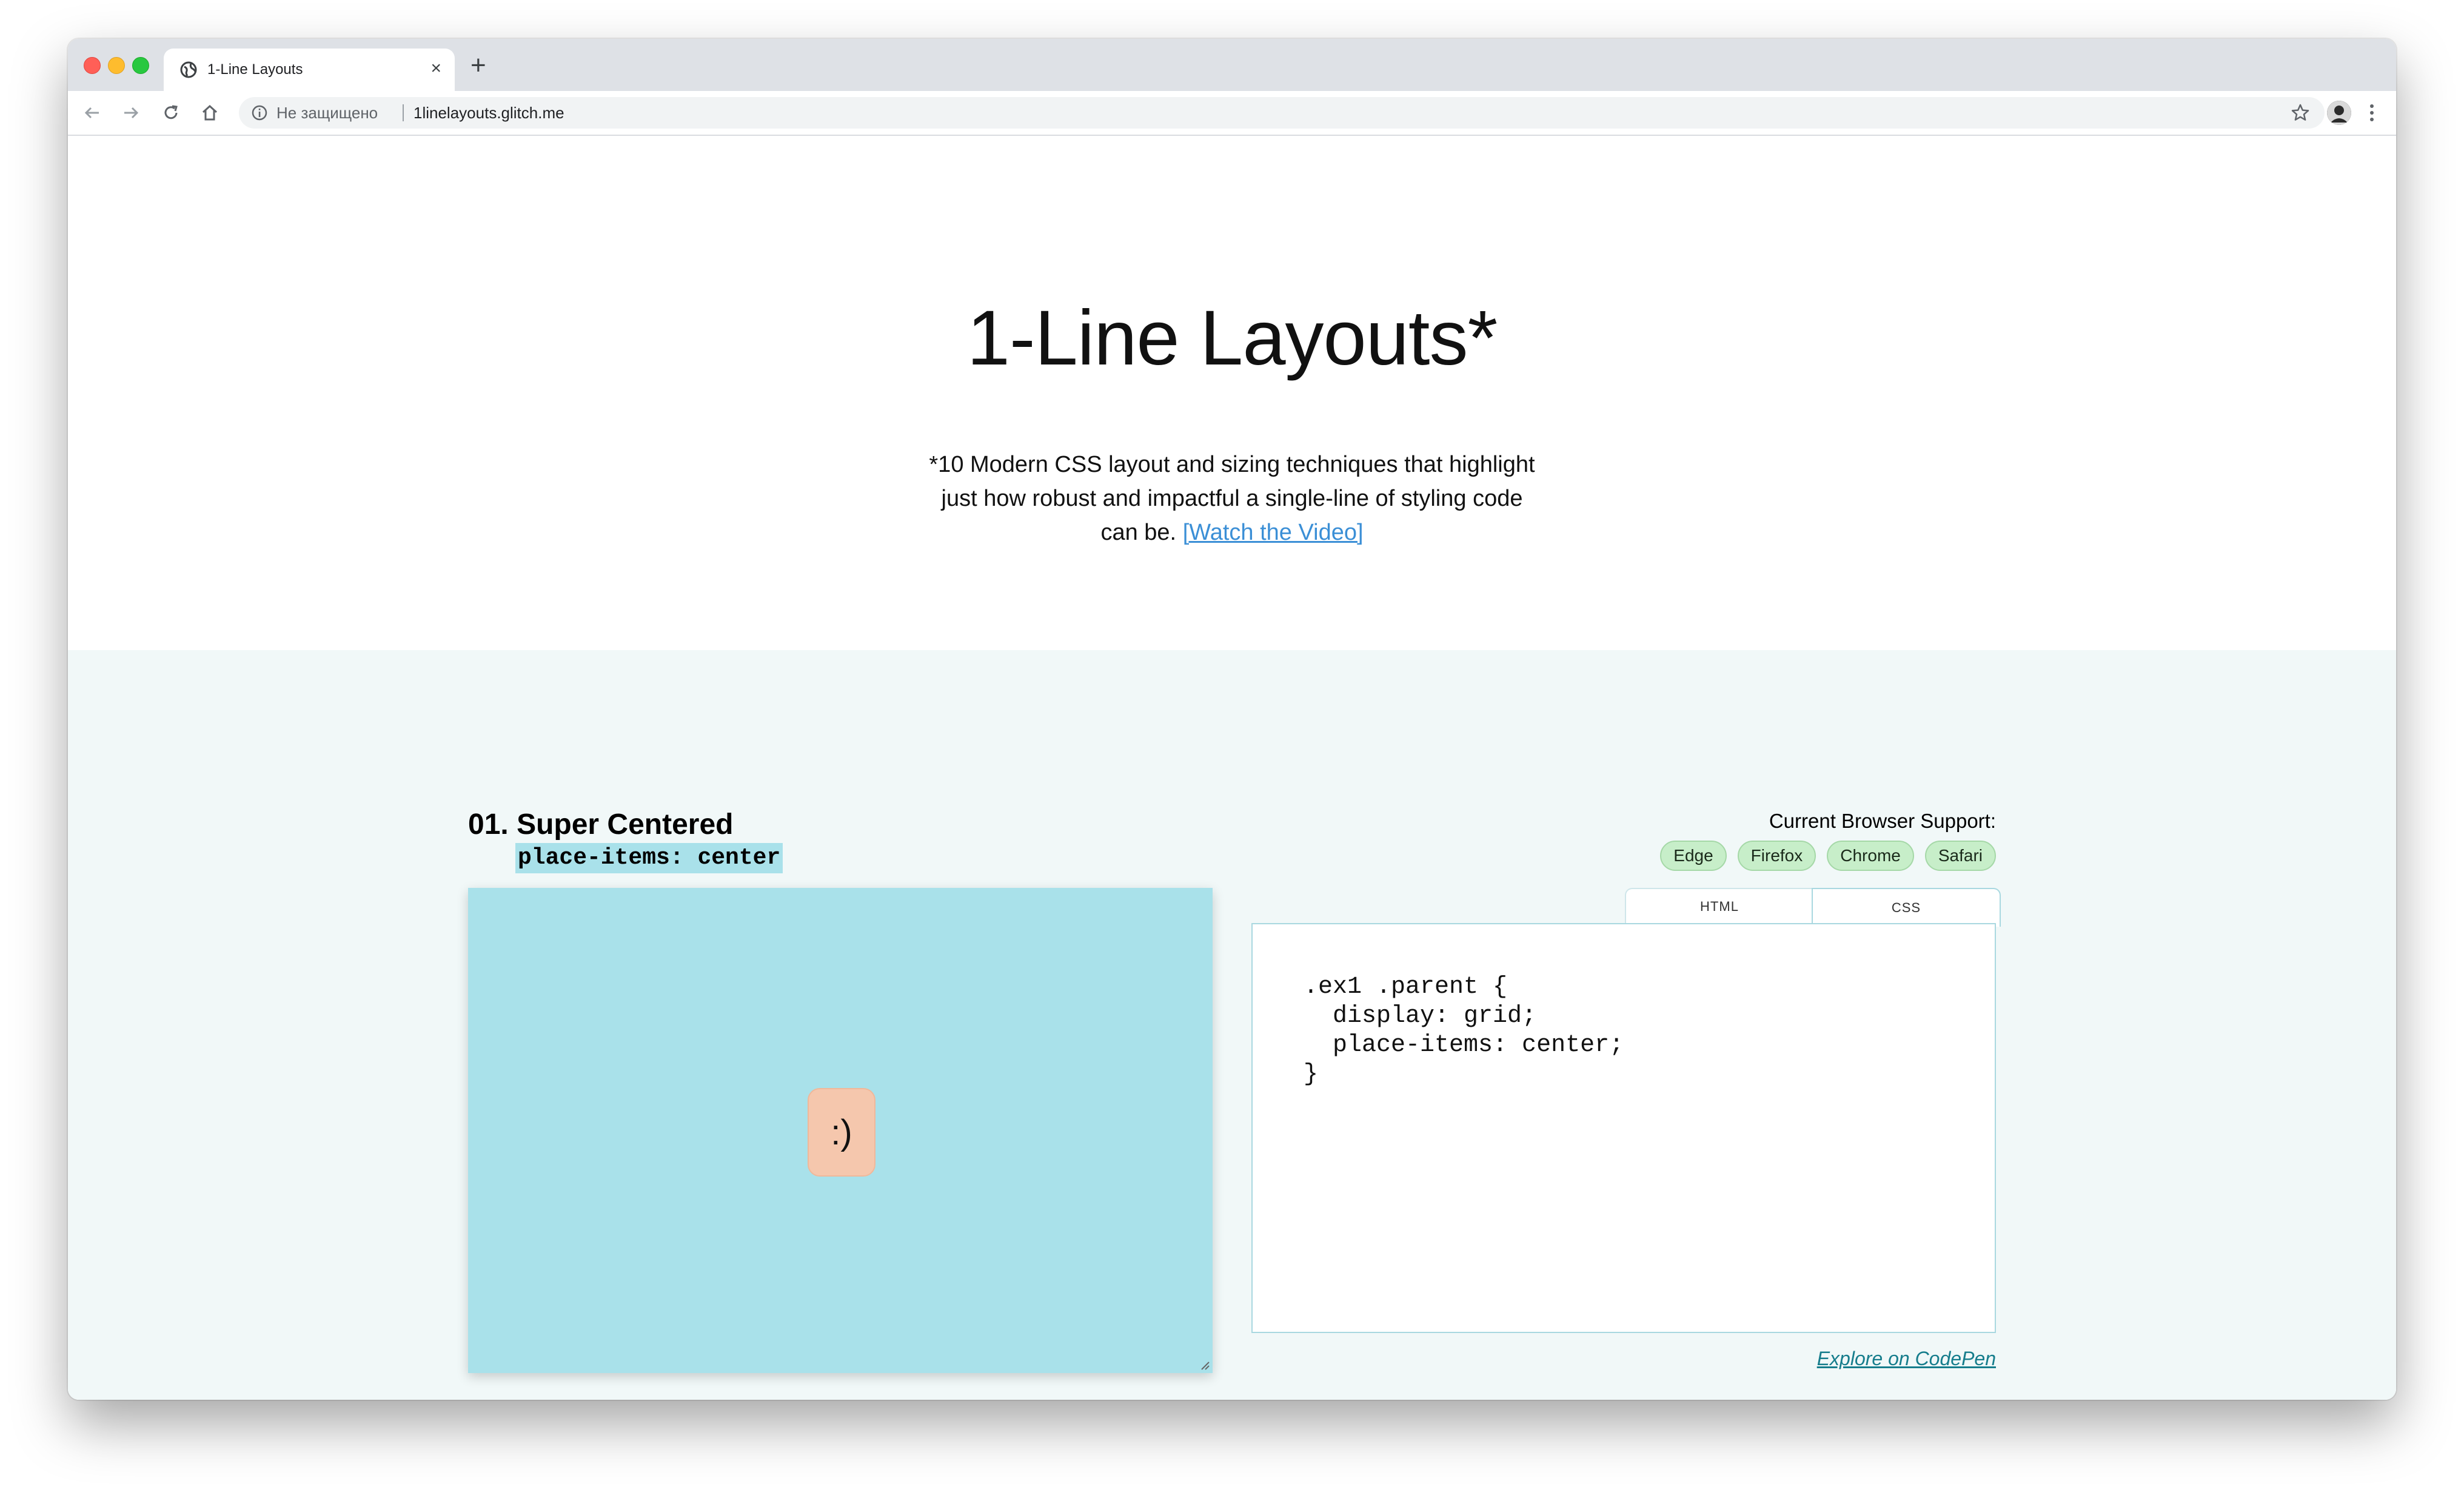 The height and width of the screenshot is (1498, 2464). I want to click on demo-child-box: :), so click(841, 1132).